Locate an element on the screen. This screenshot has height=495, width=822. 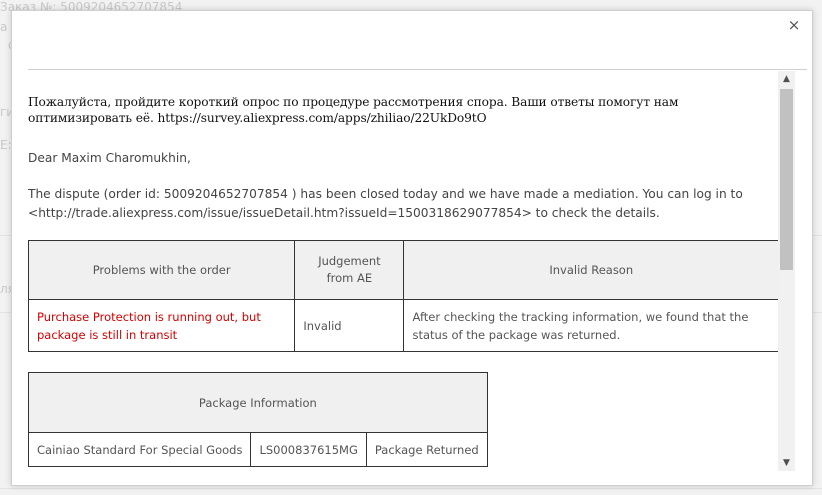
scroll-down-icon: ▼ is located at coordinates (786, 463).